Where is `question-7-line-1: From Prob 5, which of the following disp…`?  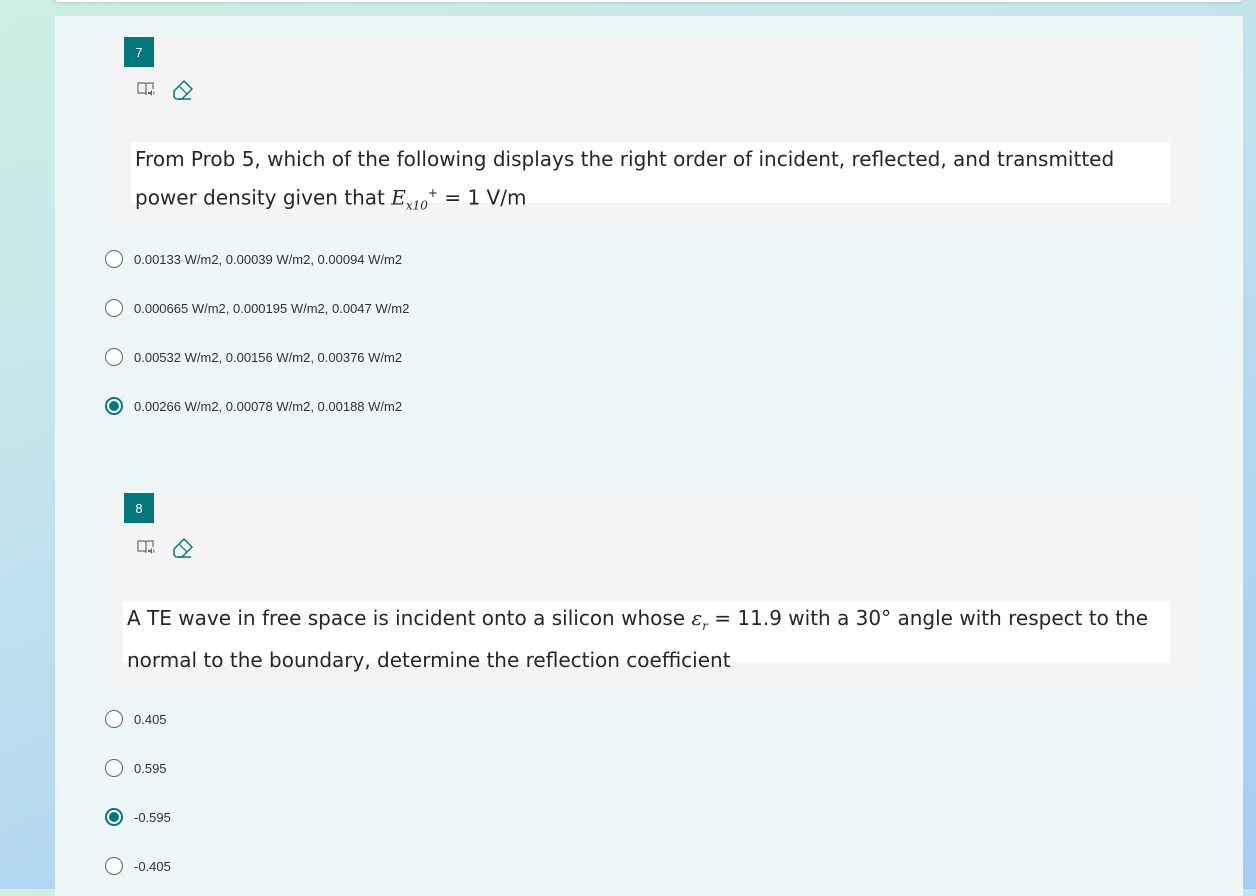
question-7-line-1: From Prob 5, which of the following disp… is located at coordinates (625, 159).